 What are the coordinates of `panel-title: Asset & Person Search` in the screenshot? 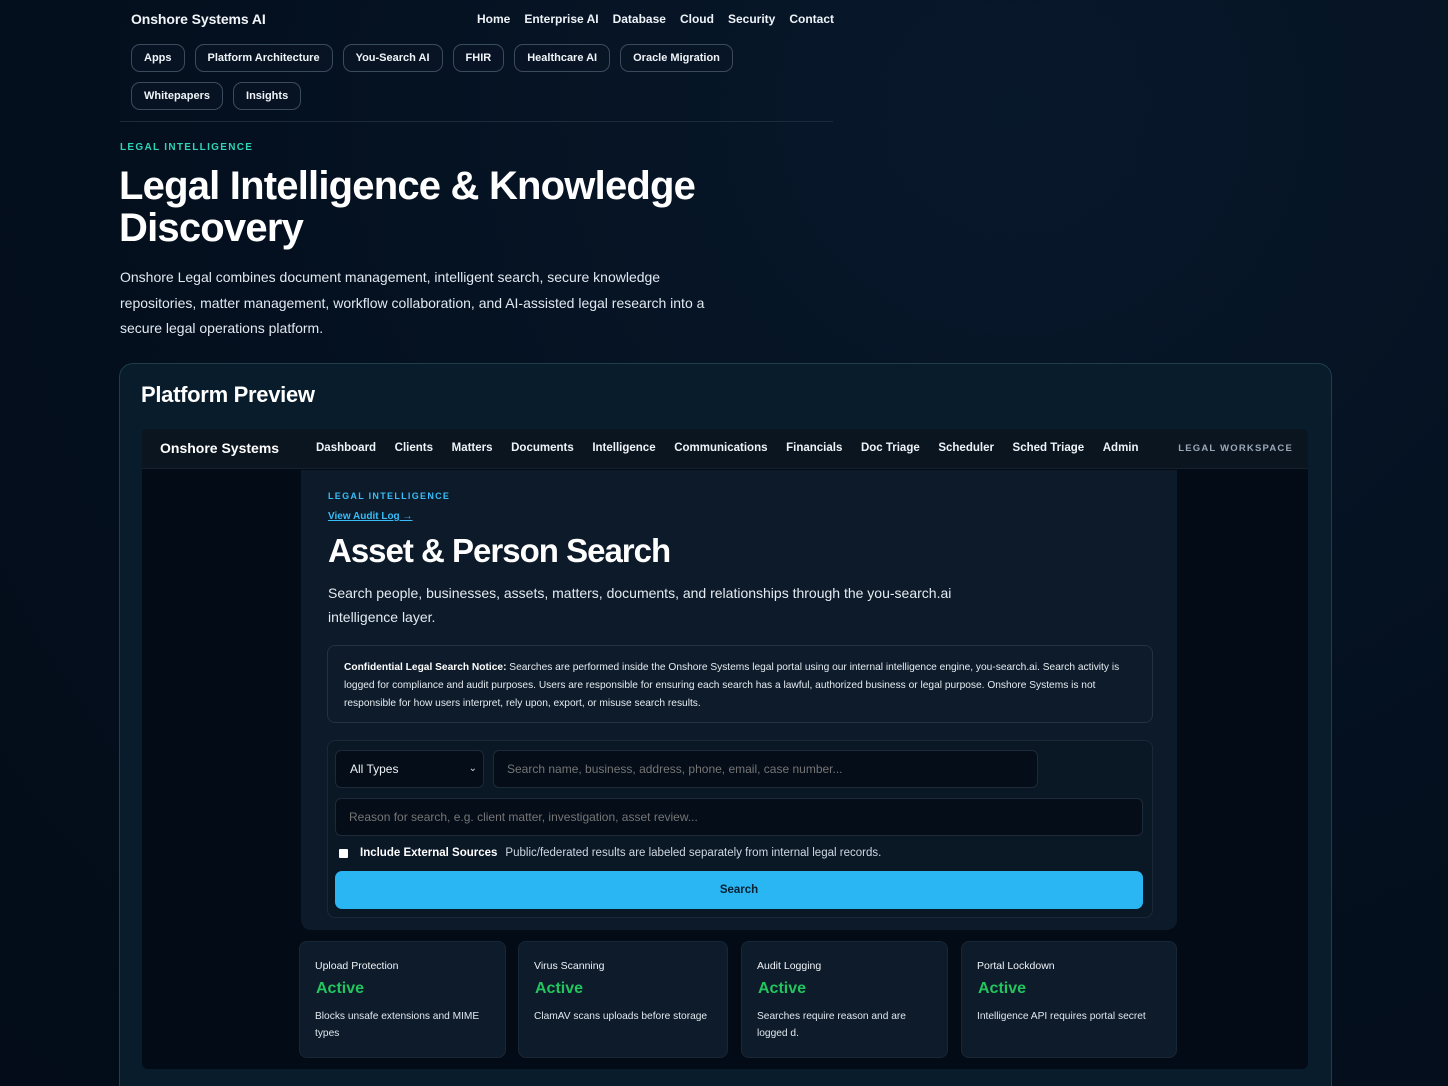 It's located at (499, 550).